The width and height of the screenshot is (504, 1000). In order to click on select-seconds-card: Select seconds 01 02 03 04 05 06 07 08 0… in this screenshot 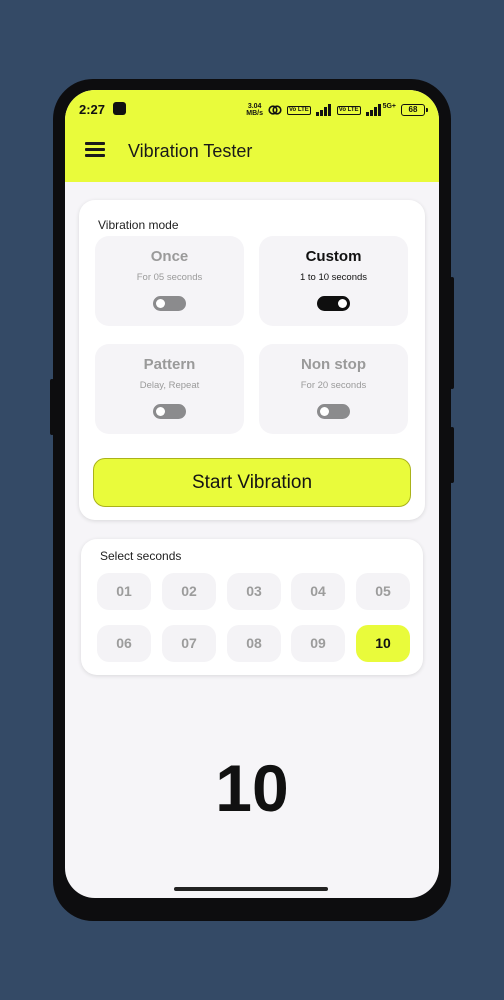, I will do `click(252, 607)`.